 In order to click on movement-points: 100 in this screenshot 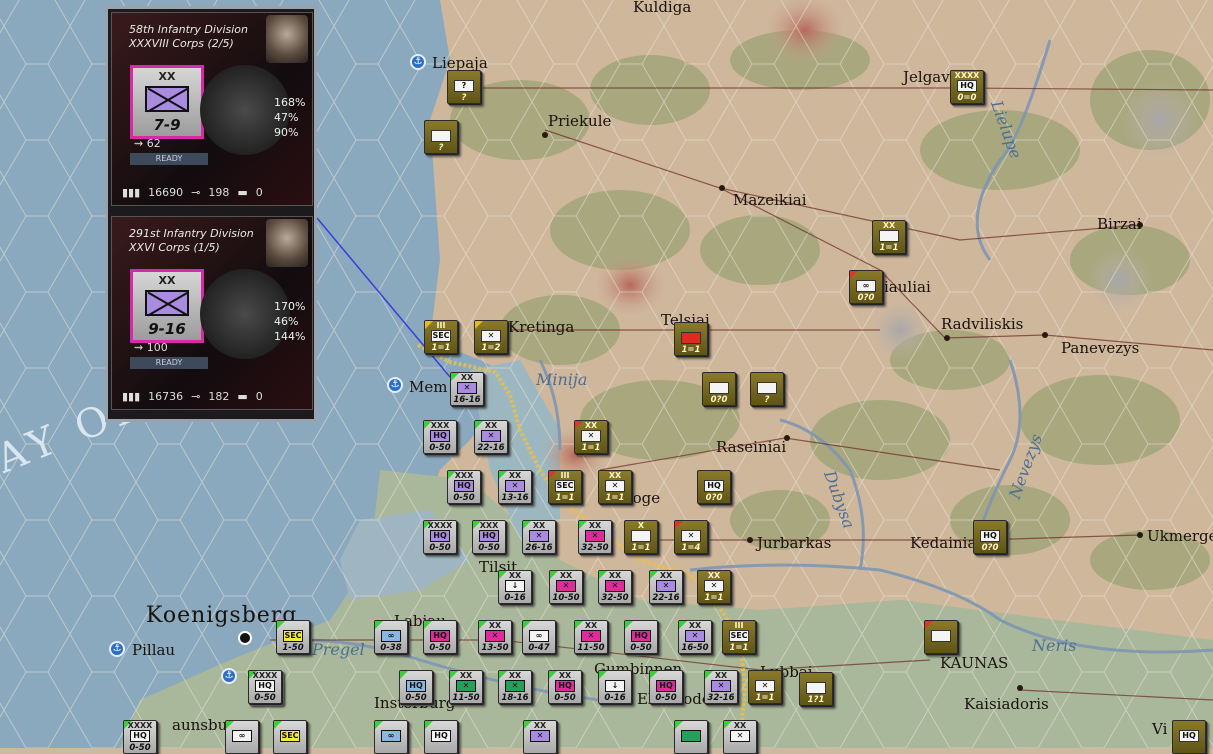, I will do `click(157, 347)`.